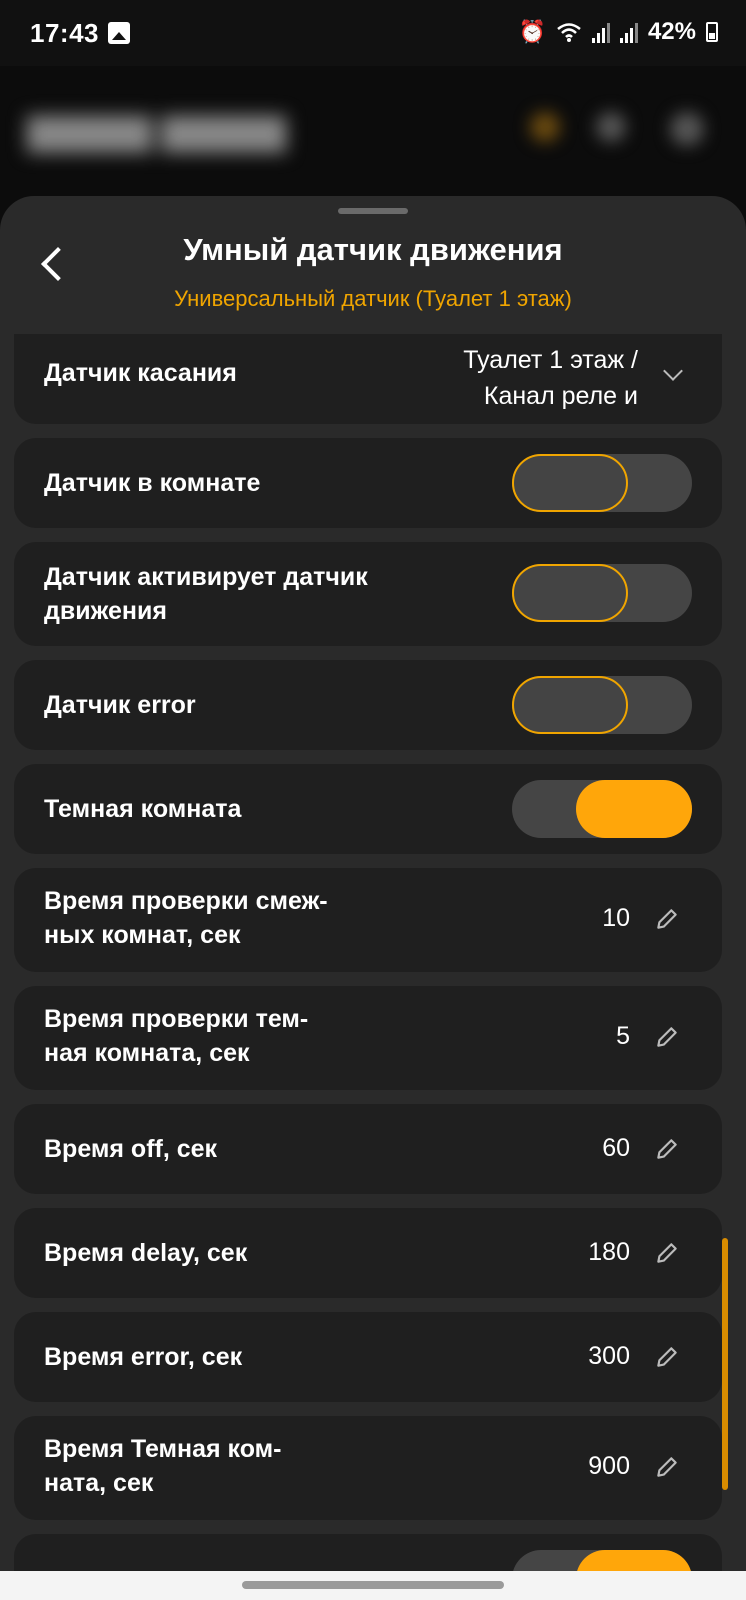 This screenshot has height=1600, width=746. Describe the element at coordinates (532, 32) in the screenshot. I see `alarm-icon: ⏰` at that location.